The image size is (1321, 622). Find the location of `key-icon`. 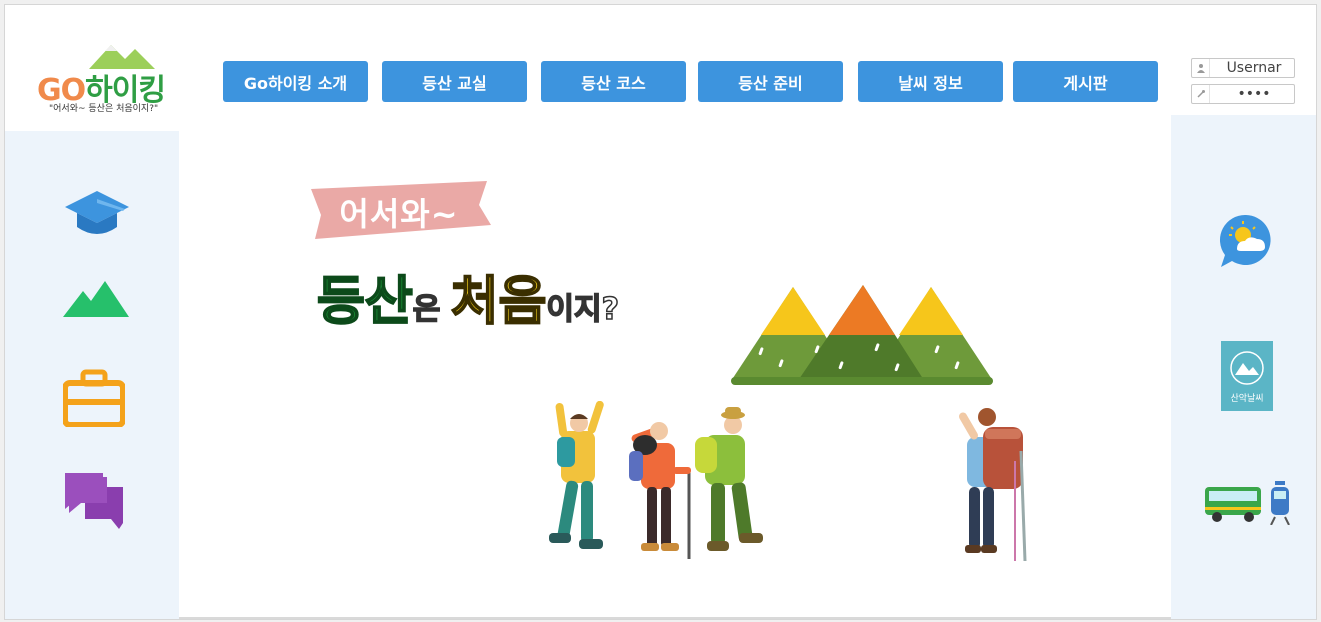

key-icon is located at coordinates (1201, 94).